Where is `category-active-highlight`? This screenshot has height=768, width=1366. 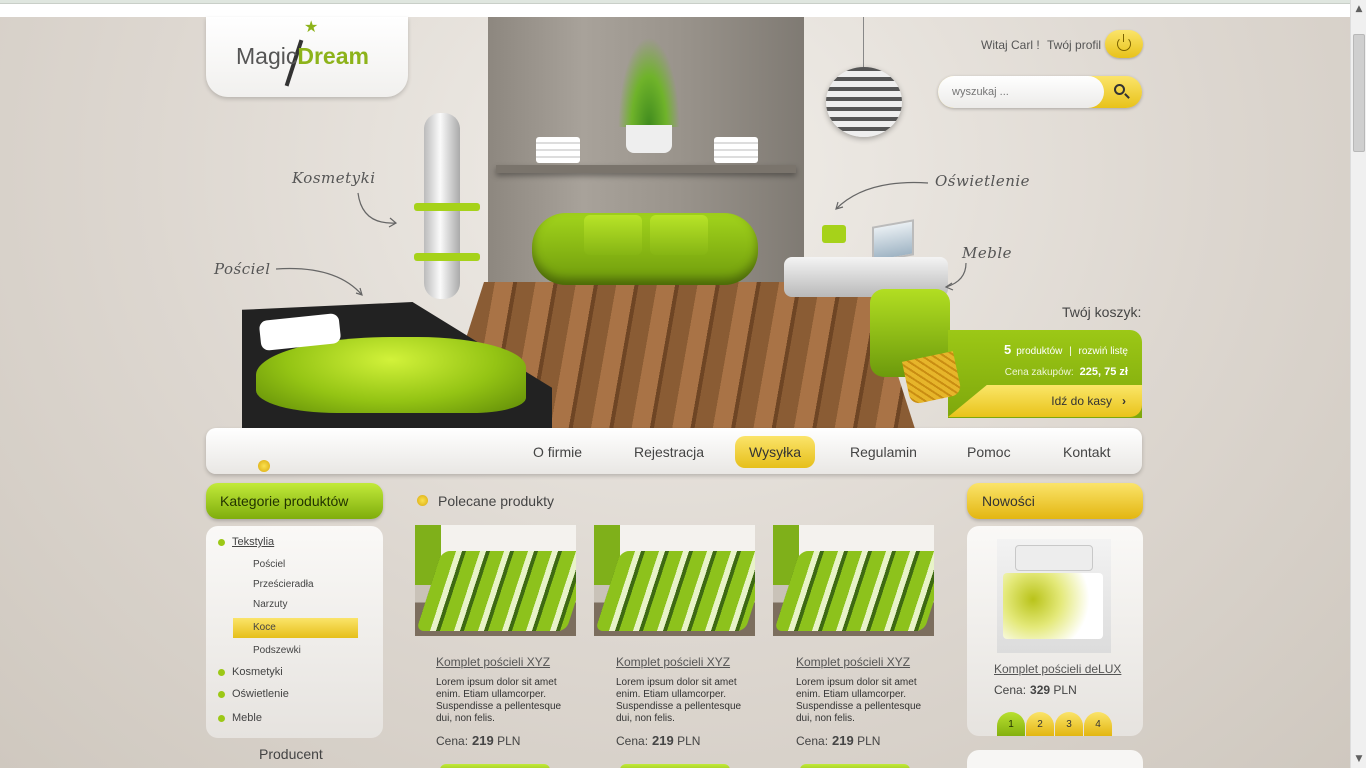 category-active-highlight is located at coordinates (295, 628).